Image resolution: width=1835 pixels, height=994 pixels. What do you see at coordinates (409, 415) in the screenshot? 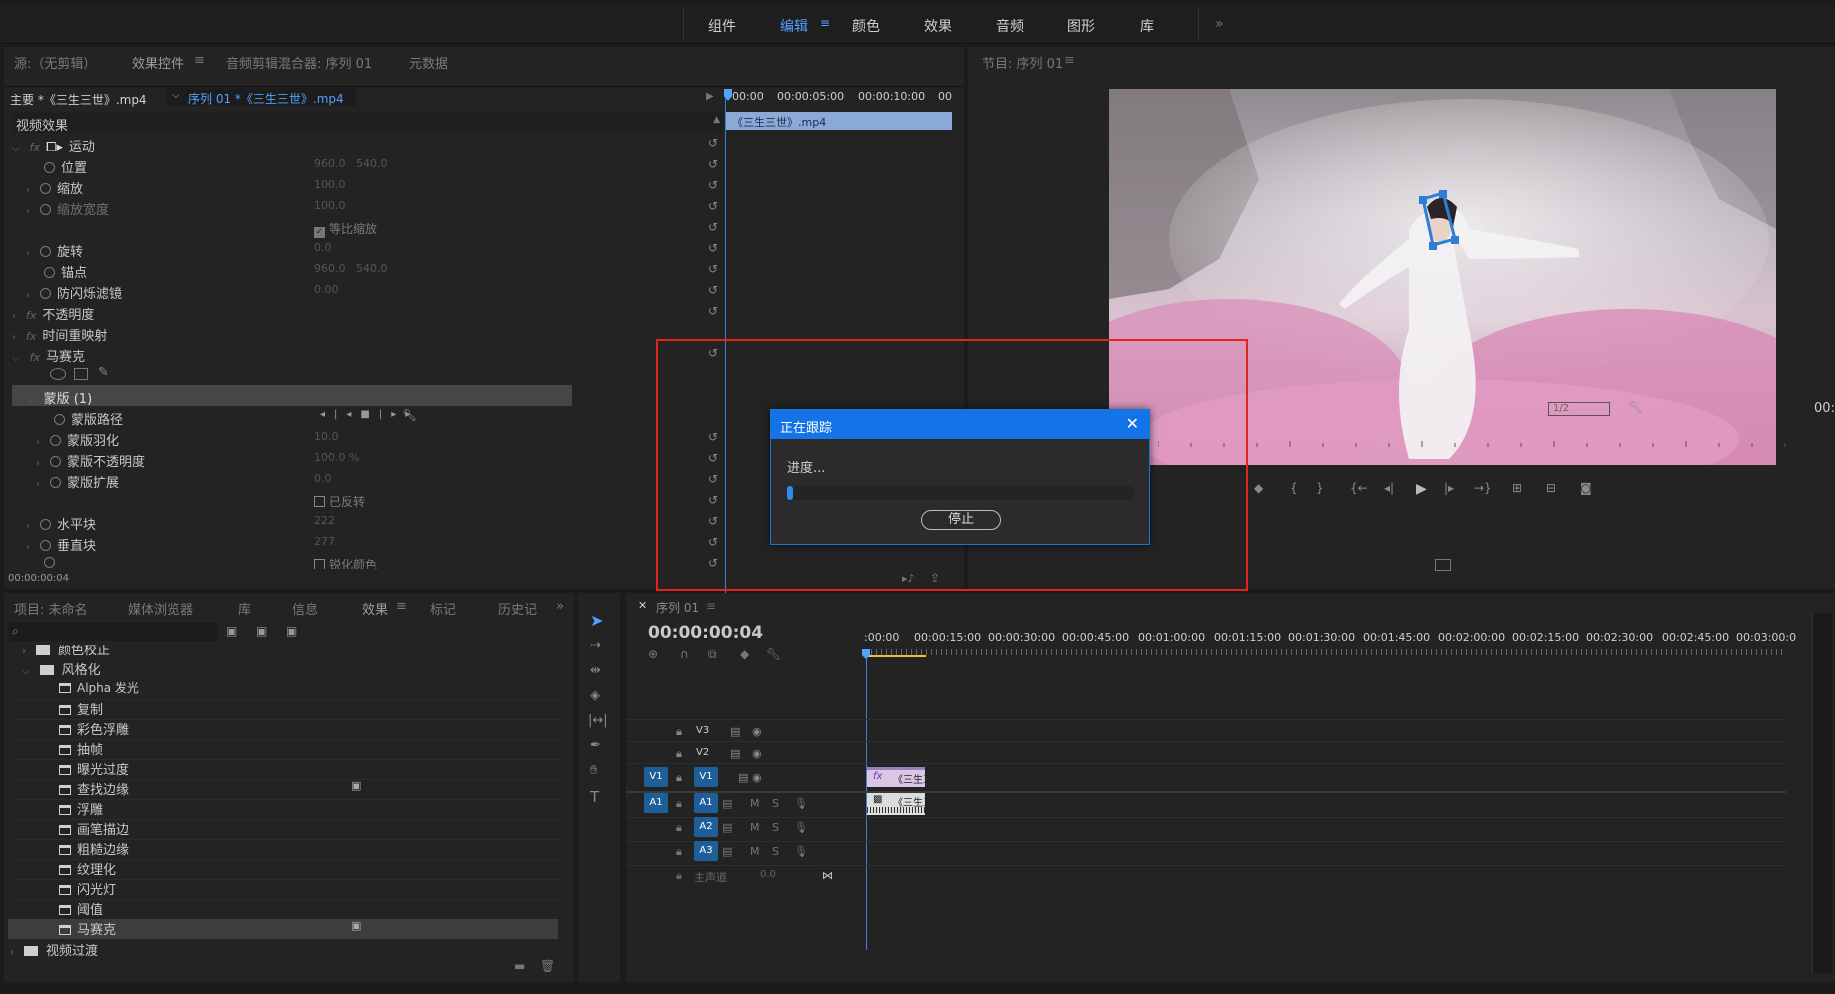
I see `wrench-icon: 🔧︎` at bounding box center [409, 415].